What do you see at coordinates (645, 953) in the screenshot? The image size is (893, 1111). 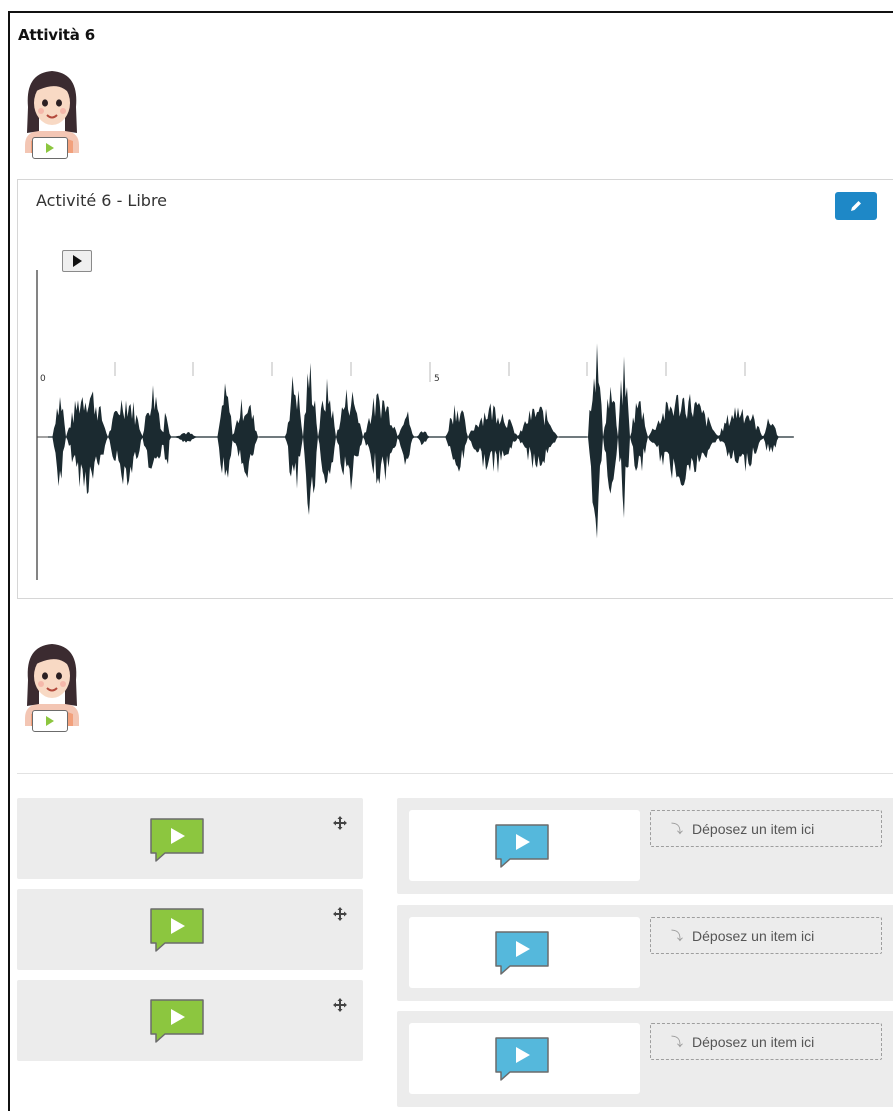 I see `drop-row-2: ⤵ Déposez un item ici` at bounding box center [645, 953].